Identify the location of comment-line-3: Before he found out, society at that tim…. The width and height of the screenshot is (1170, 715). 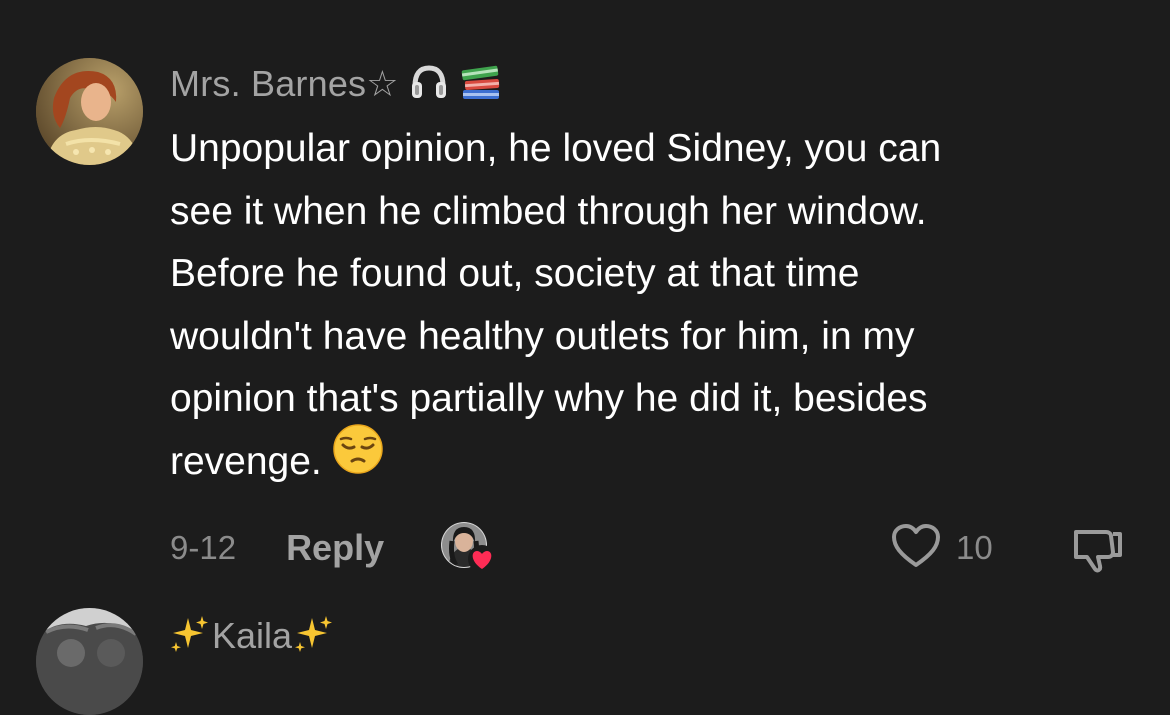
(515, 273).